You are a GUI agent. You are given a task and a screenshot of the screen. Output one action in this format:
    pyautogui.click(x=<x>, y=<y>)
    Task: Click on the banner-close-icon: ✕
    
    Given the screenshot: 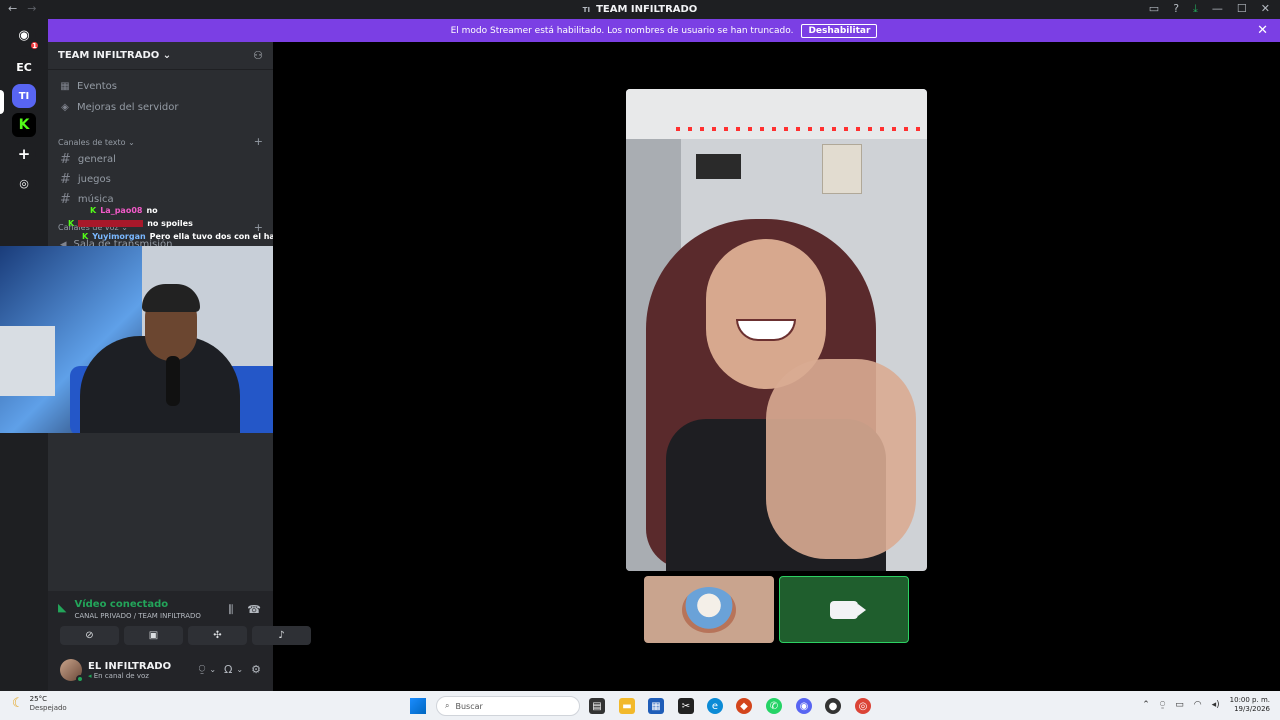 What is the action you would take?
    pyautogui.click(x=1262, y=30)
    